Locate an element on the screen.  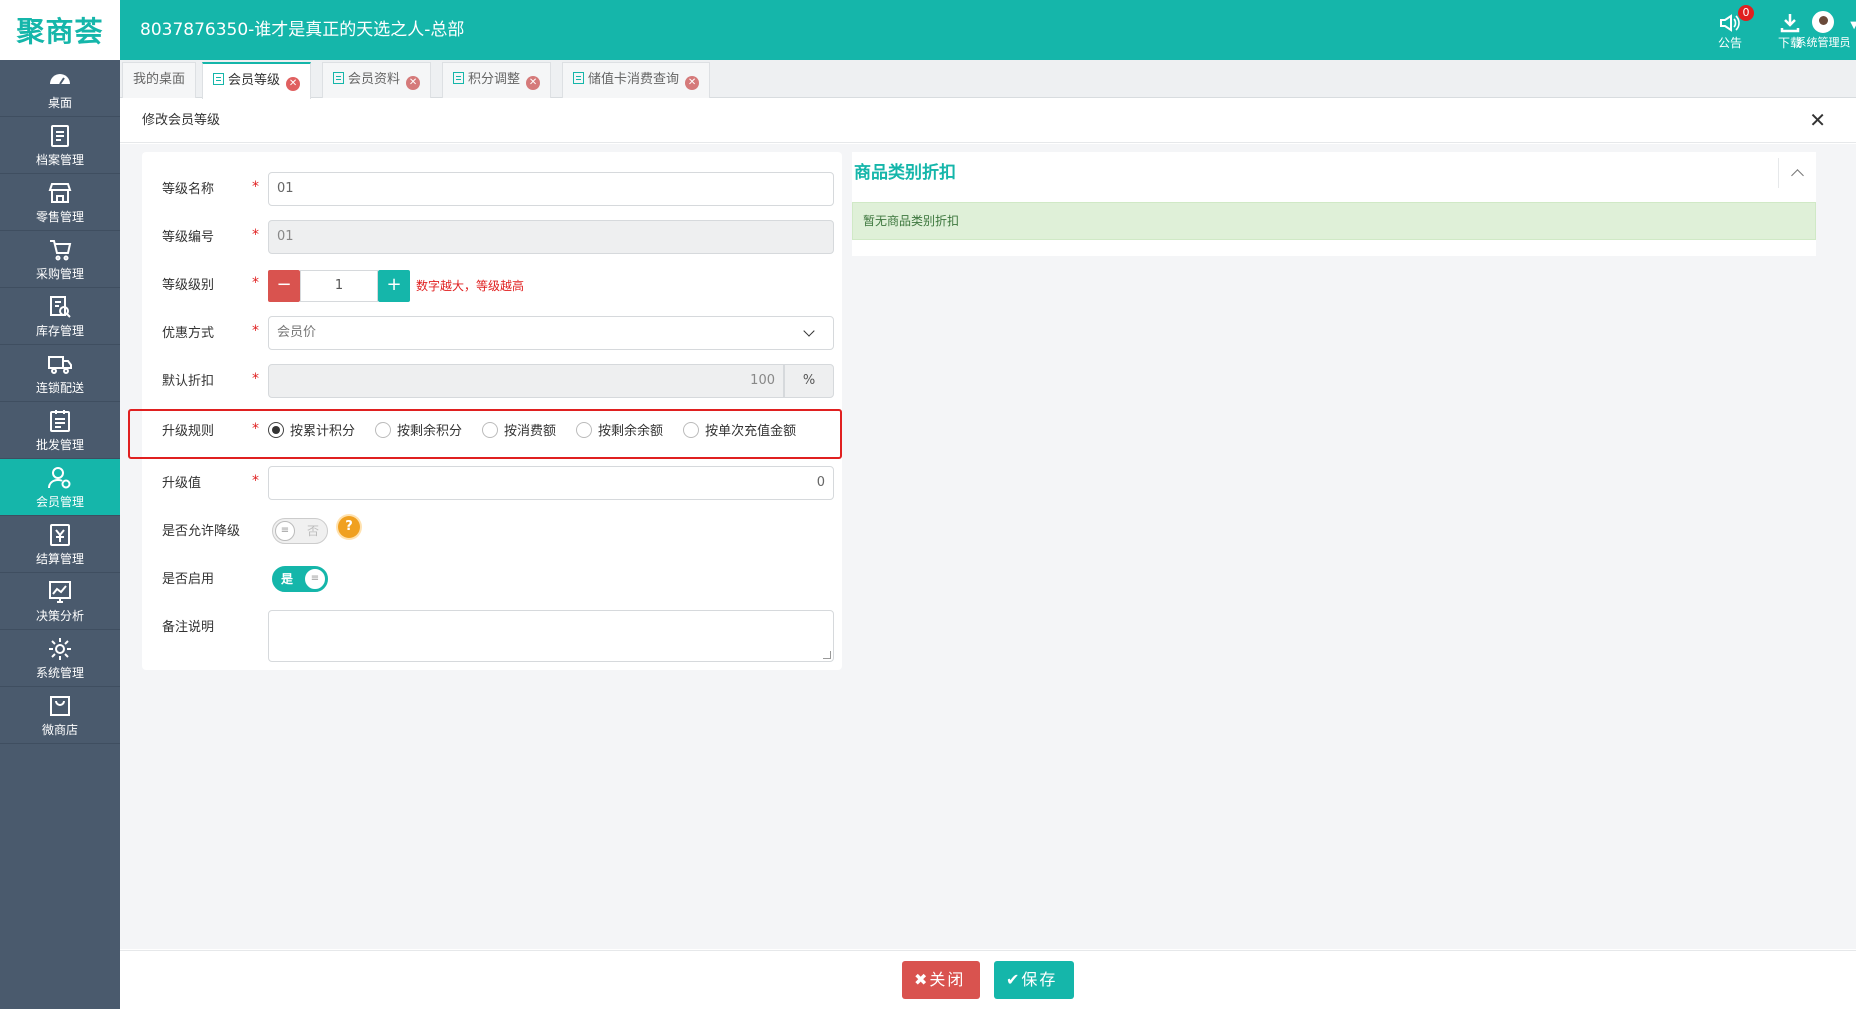
increment-button: + is located at coordinates (394, 286).